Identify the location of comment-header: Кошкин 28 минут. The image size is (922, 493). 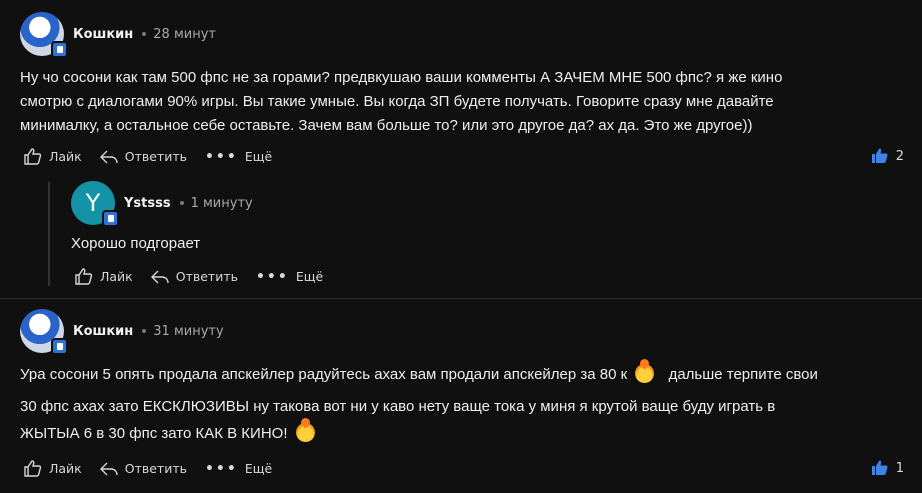
(118, 35).